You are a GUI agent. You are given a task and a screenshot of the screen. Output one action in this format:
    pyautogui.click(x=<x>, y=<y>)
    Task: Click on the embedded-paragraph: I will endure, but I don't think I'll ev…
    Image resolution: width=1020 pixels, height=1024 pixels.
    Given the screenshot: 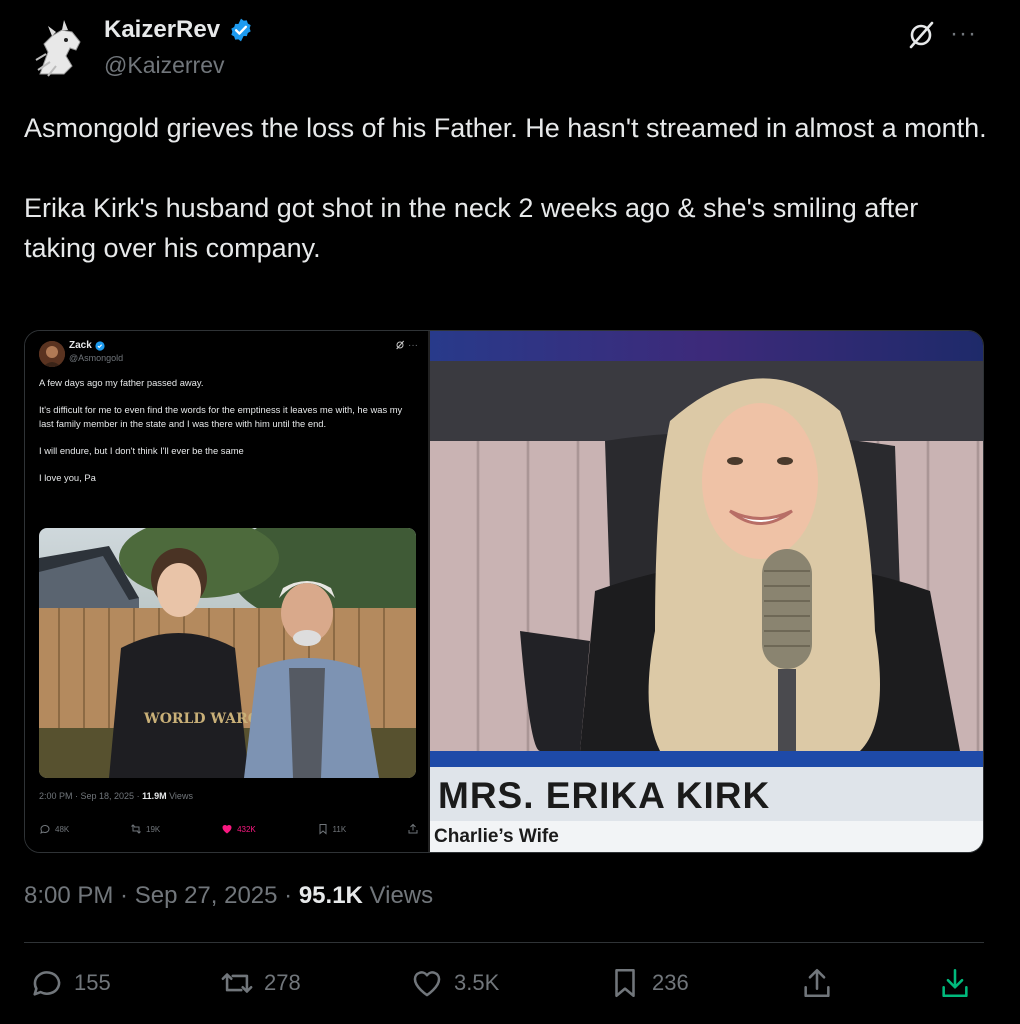 What is the action you would take?
    pyautogui.click(x=141, y=450)
    